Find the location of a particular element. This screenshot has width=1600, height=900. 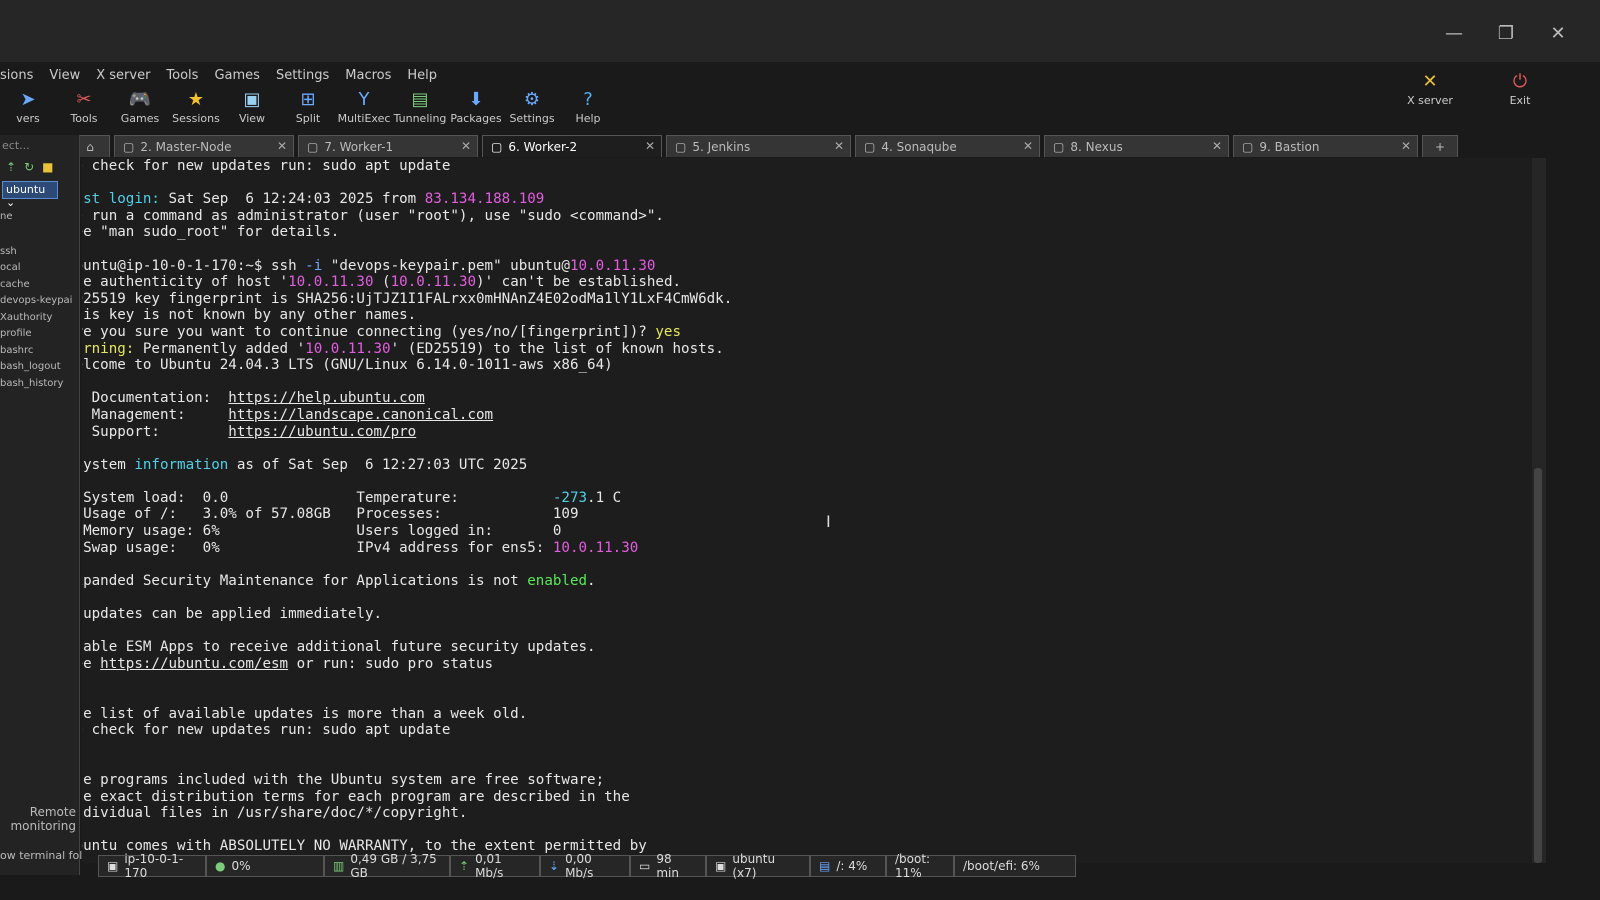

chevron-down-icon: ⌄ is located at coordinates (11, 202).